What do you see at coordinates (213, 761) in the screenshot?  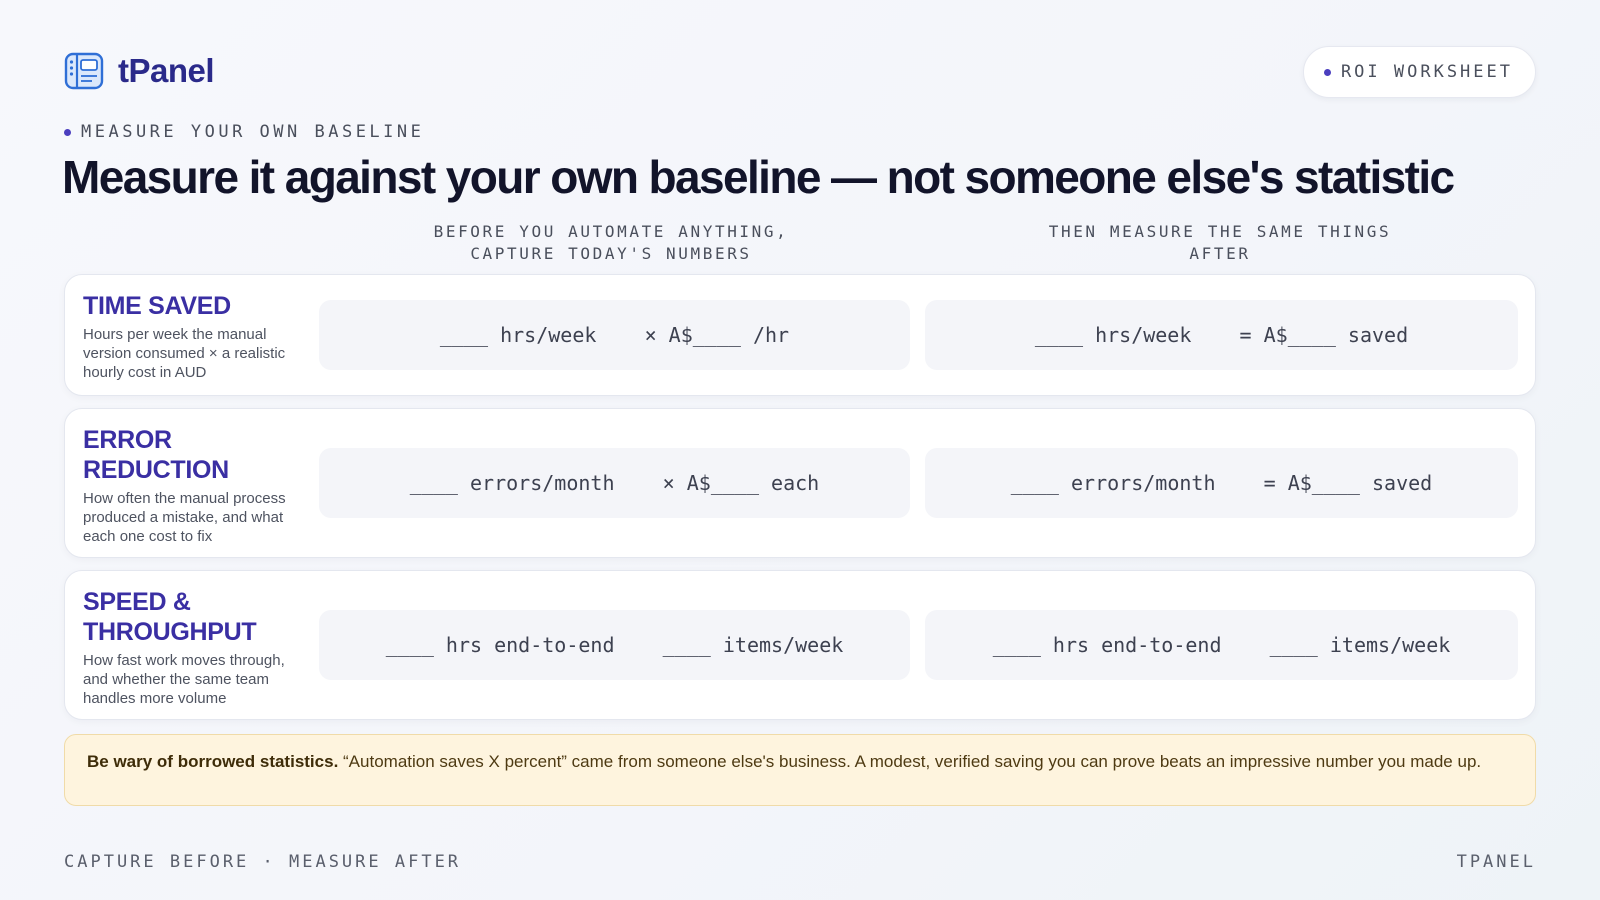 I see `callout-bold: Be wary of borrowed statistics.` at bounding box center [213, 761].